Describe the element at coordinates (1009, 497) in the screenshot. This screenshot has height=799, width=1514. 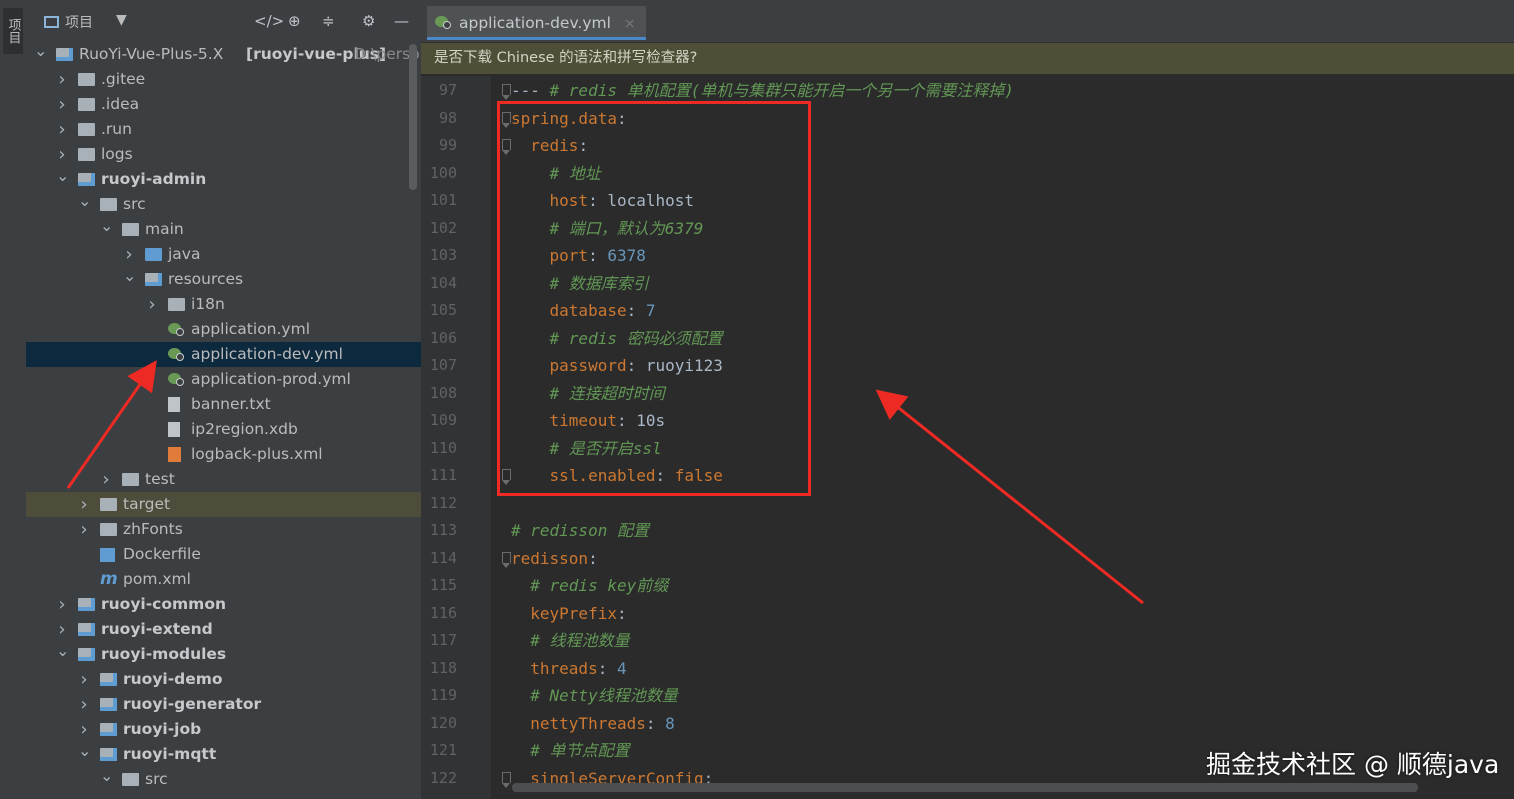
I see `annotation-arrow-right` at that location.